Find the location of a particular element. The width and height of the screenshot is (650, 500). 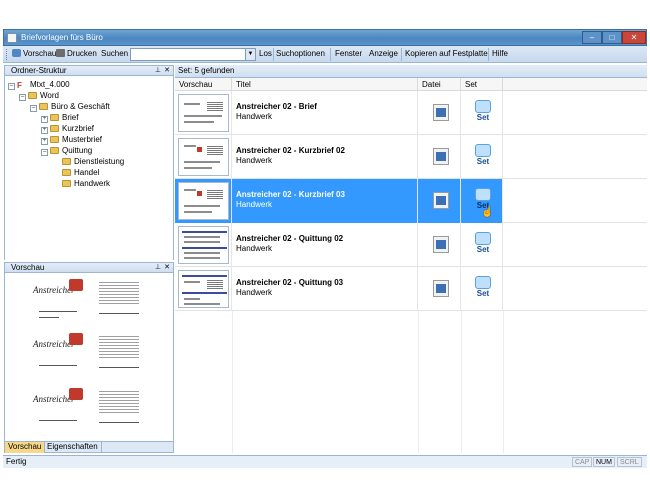

print-button: Drucken is located at coordinates (76, 53).